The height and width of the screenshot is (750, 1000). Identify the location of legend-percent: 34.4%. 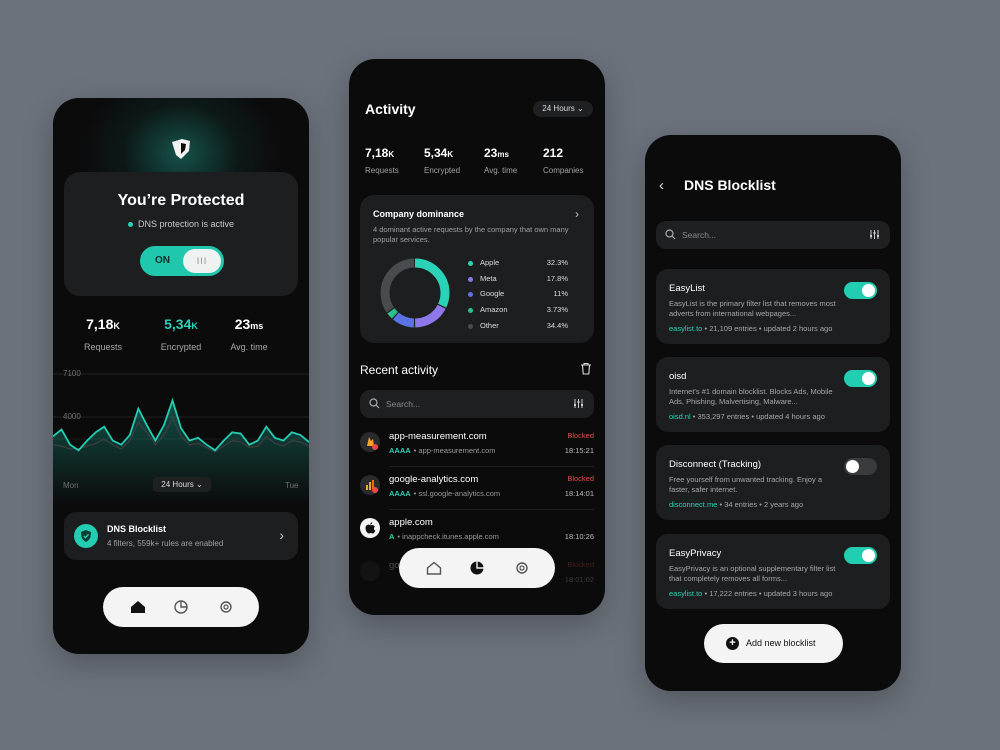
(557, 325).